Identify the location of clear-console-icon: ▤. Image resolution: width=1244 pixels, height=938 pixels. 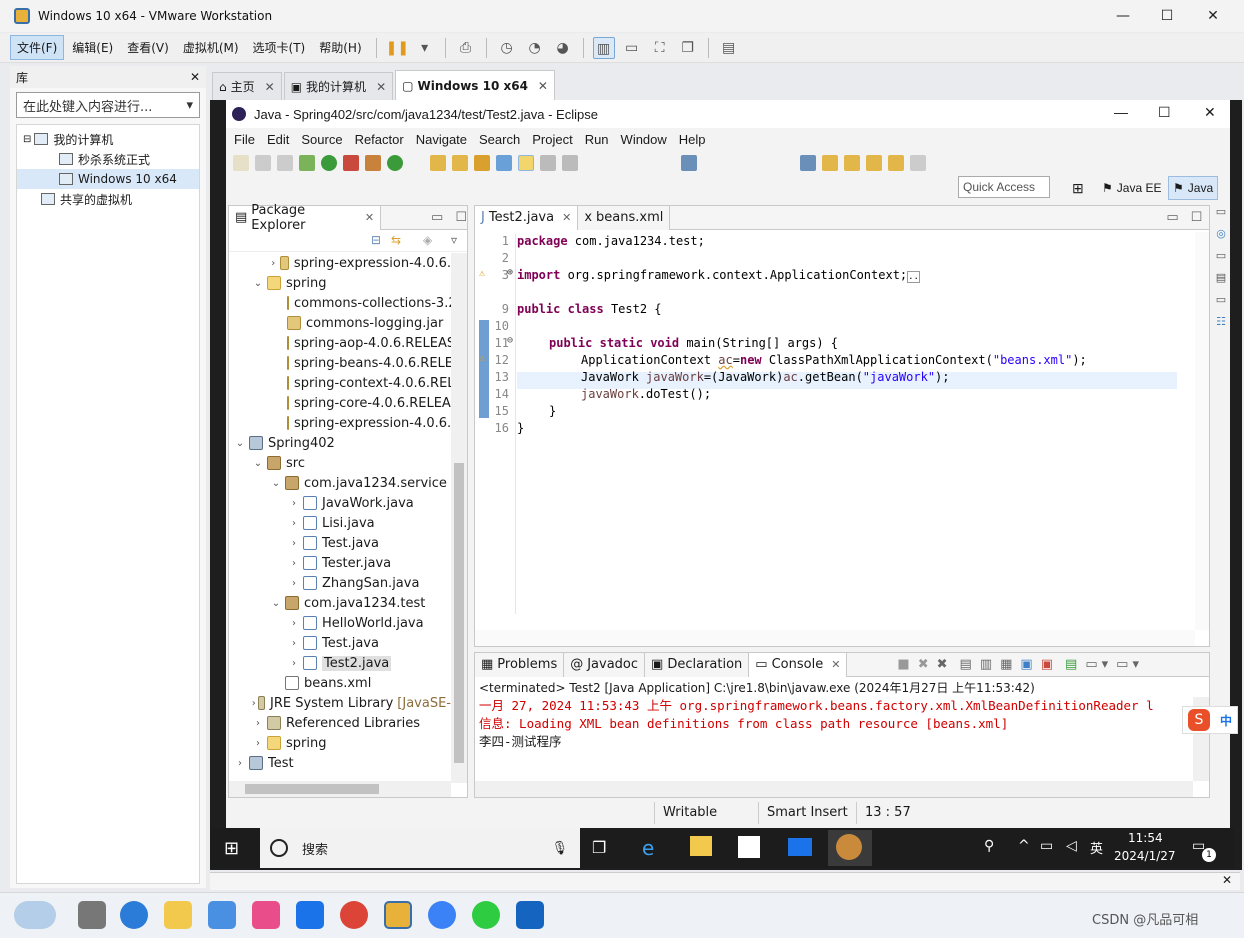
(966, 664).